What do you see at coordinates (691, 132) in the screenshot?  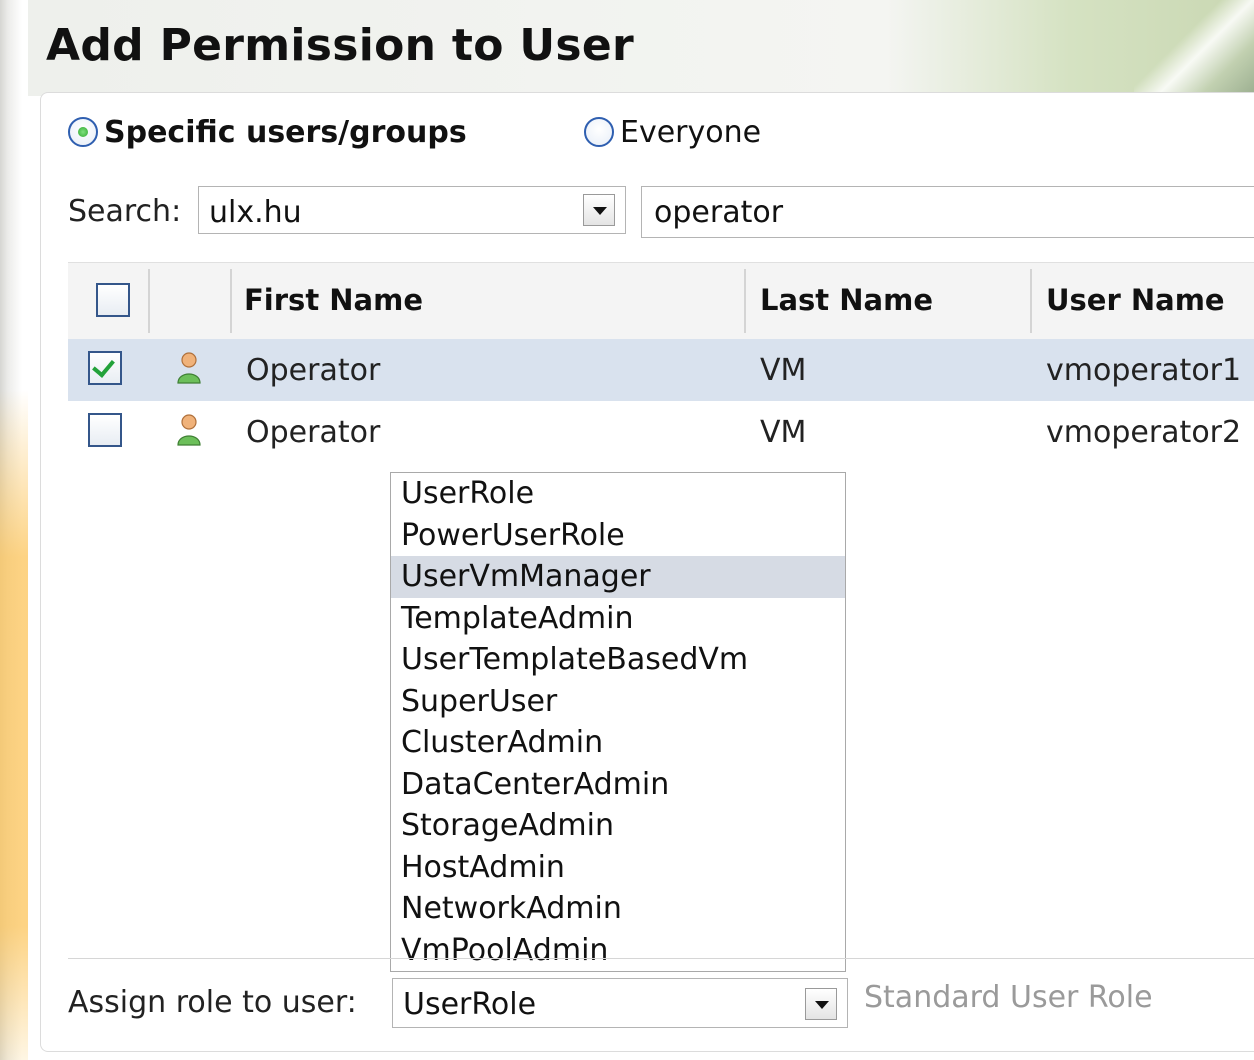 I see `radio-everyone-label: Everyone` at bounding box center [691, 132].